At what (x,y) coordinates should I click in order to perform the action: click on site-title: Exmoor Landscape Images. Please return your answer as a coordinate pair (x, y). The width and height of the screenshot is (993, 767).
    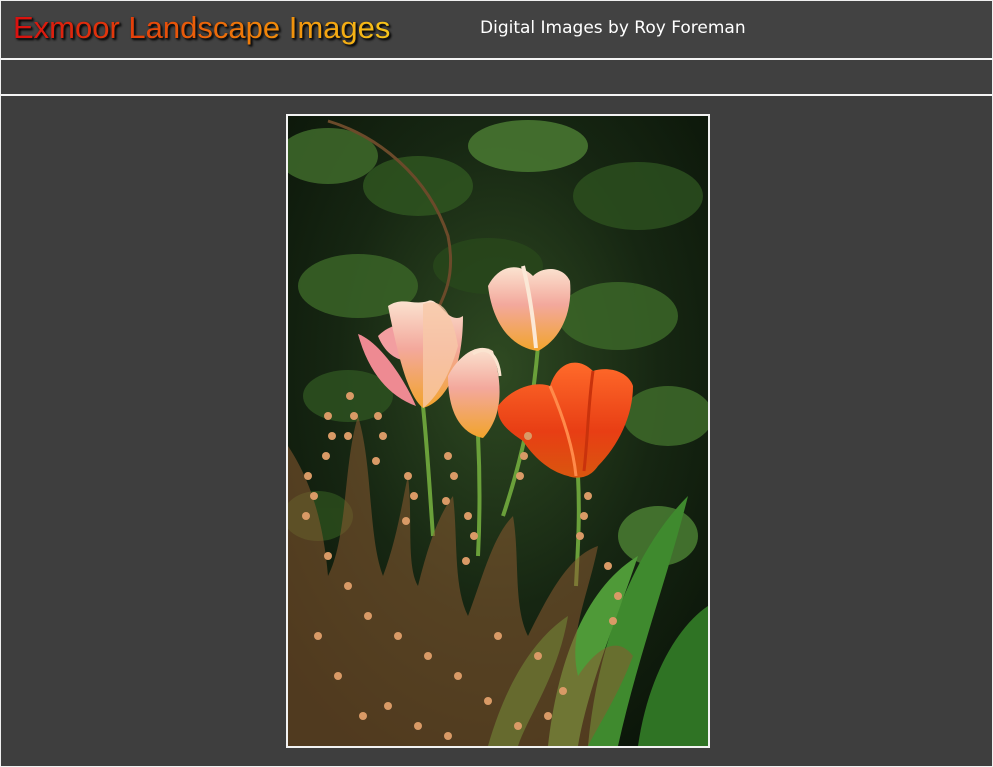
    Looking at the image, I should click on (201, 28).